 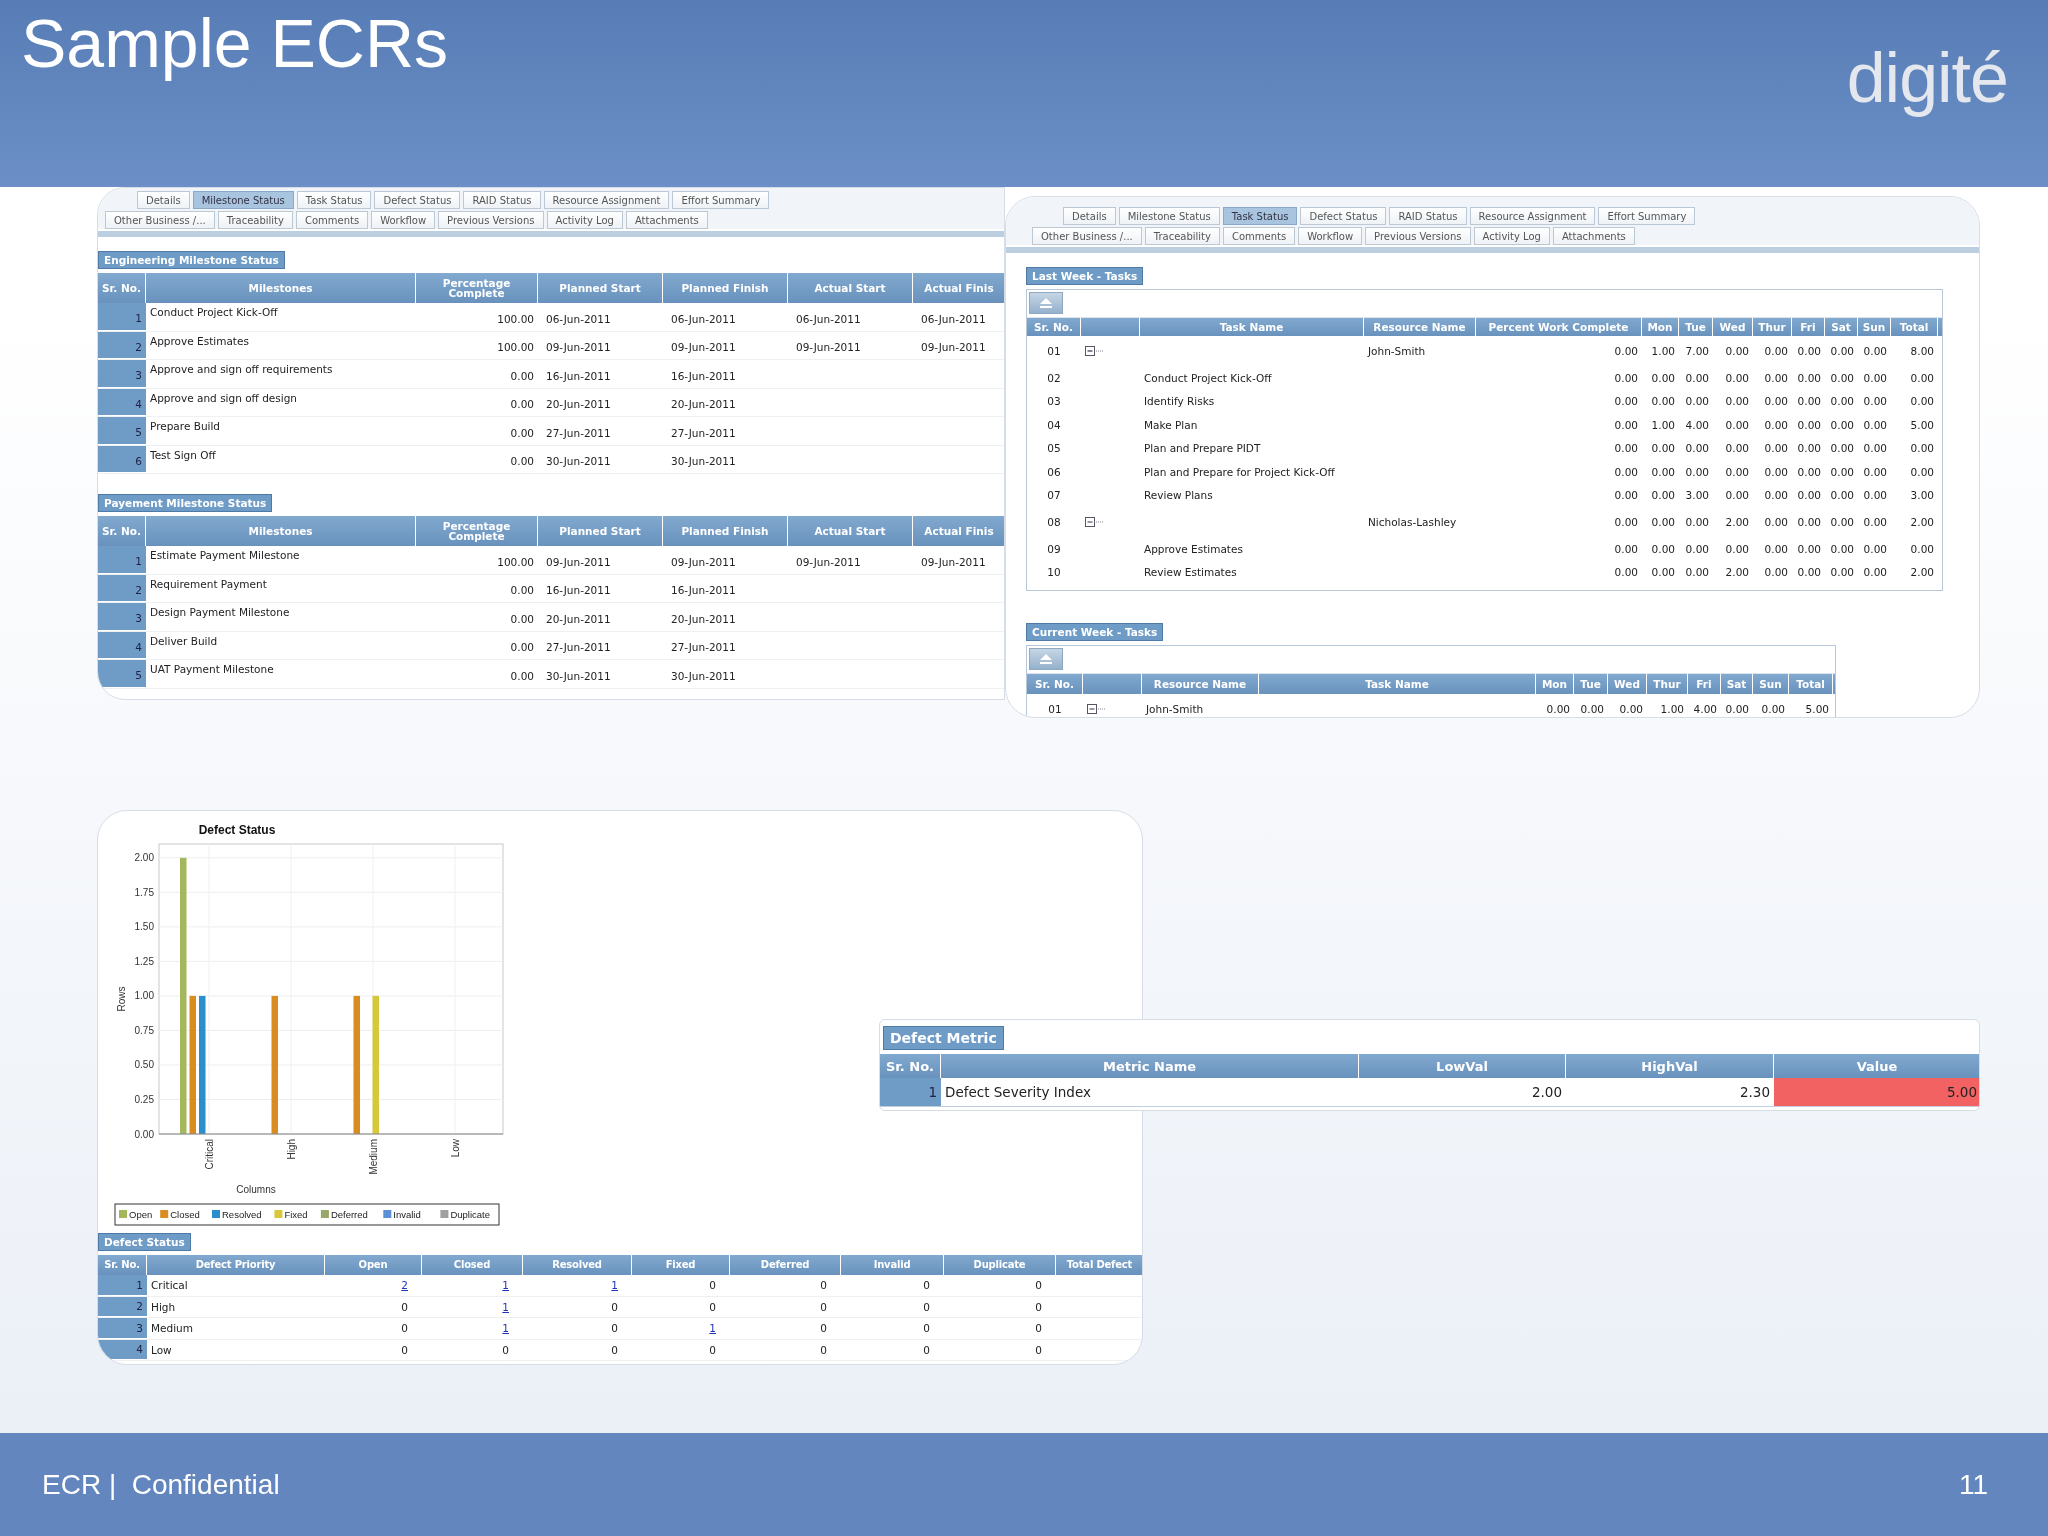 I want to click on column-header: Planned Finish, so click(x=725, y=288).